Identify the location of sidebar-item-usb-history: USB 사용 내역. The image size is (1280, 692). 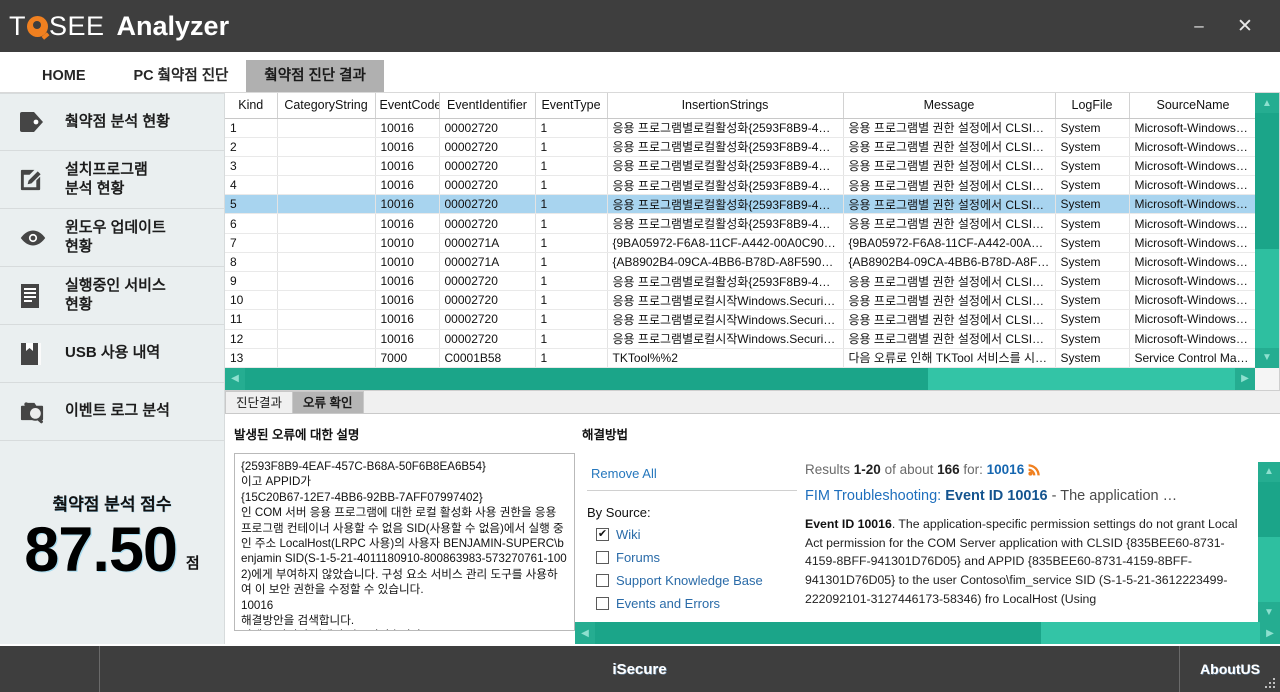
(112, 354).